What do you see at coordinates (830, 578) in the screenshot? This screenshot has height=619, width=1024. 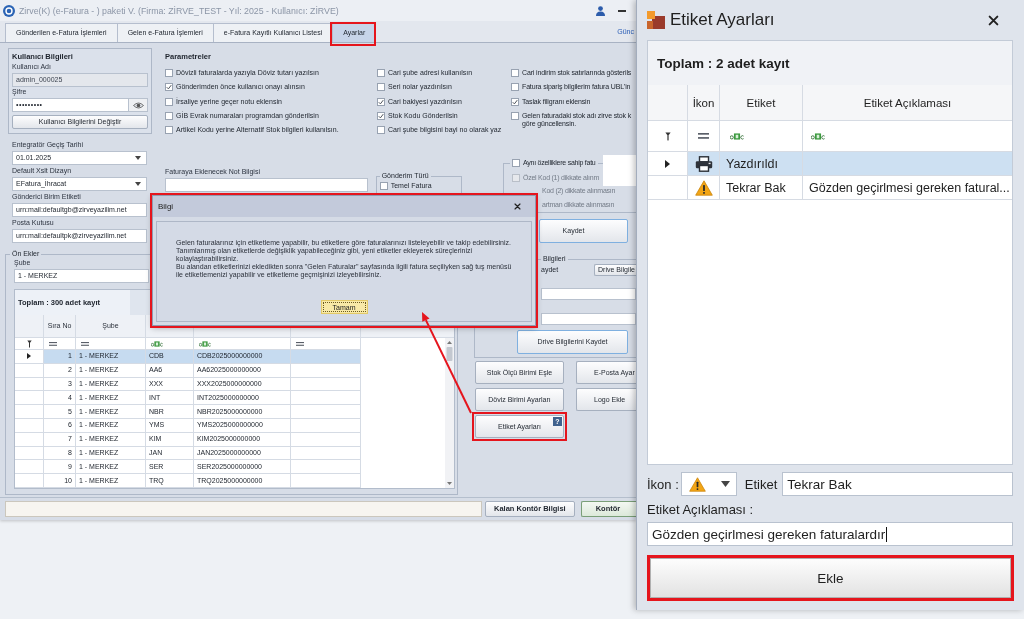 I see `add-button: Ekle` at bounding box center [830, 578].